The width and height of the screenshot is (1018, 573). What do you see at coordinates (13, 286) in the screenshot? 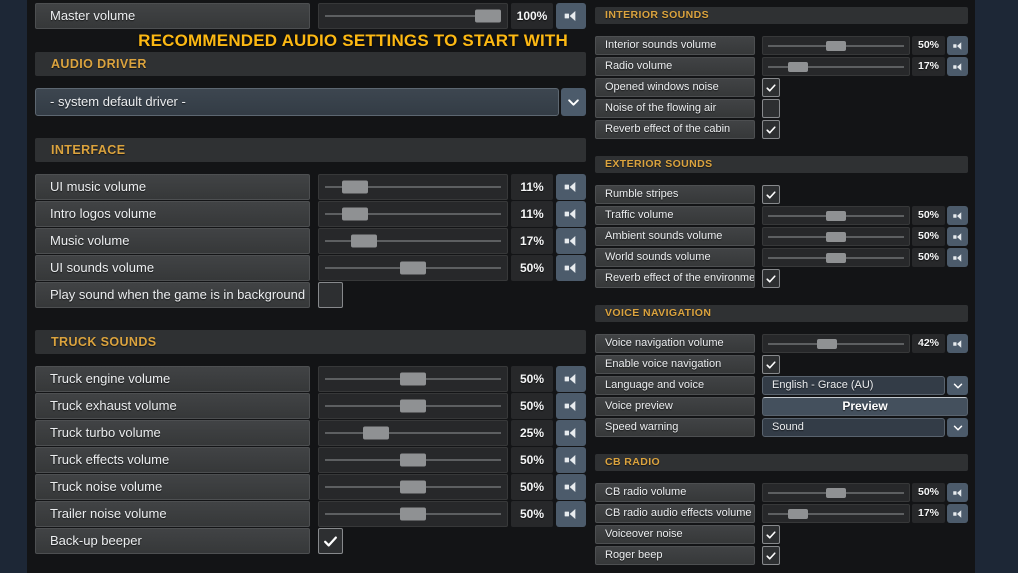
I see `left-navy-panel` at bounding box center [13, 286].